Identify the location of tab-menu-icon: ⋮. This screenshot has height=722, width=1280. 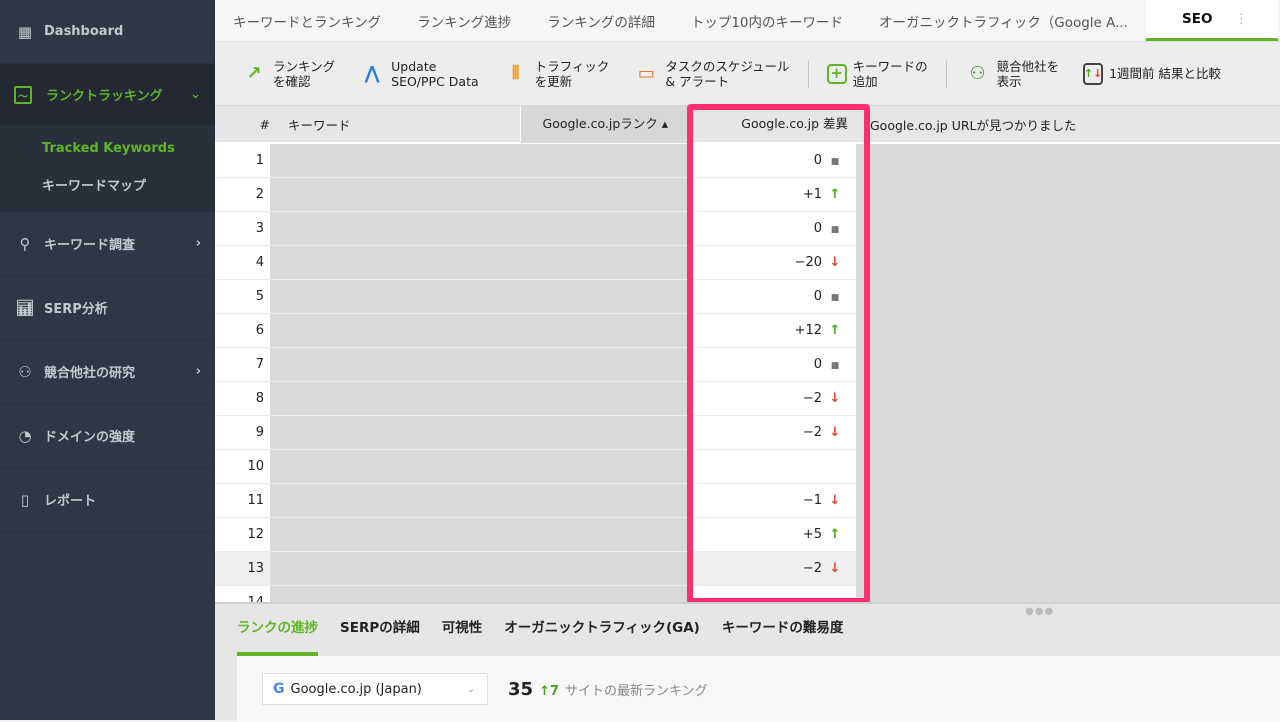
(1241, 19).